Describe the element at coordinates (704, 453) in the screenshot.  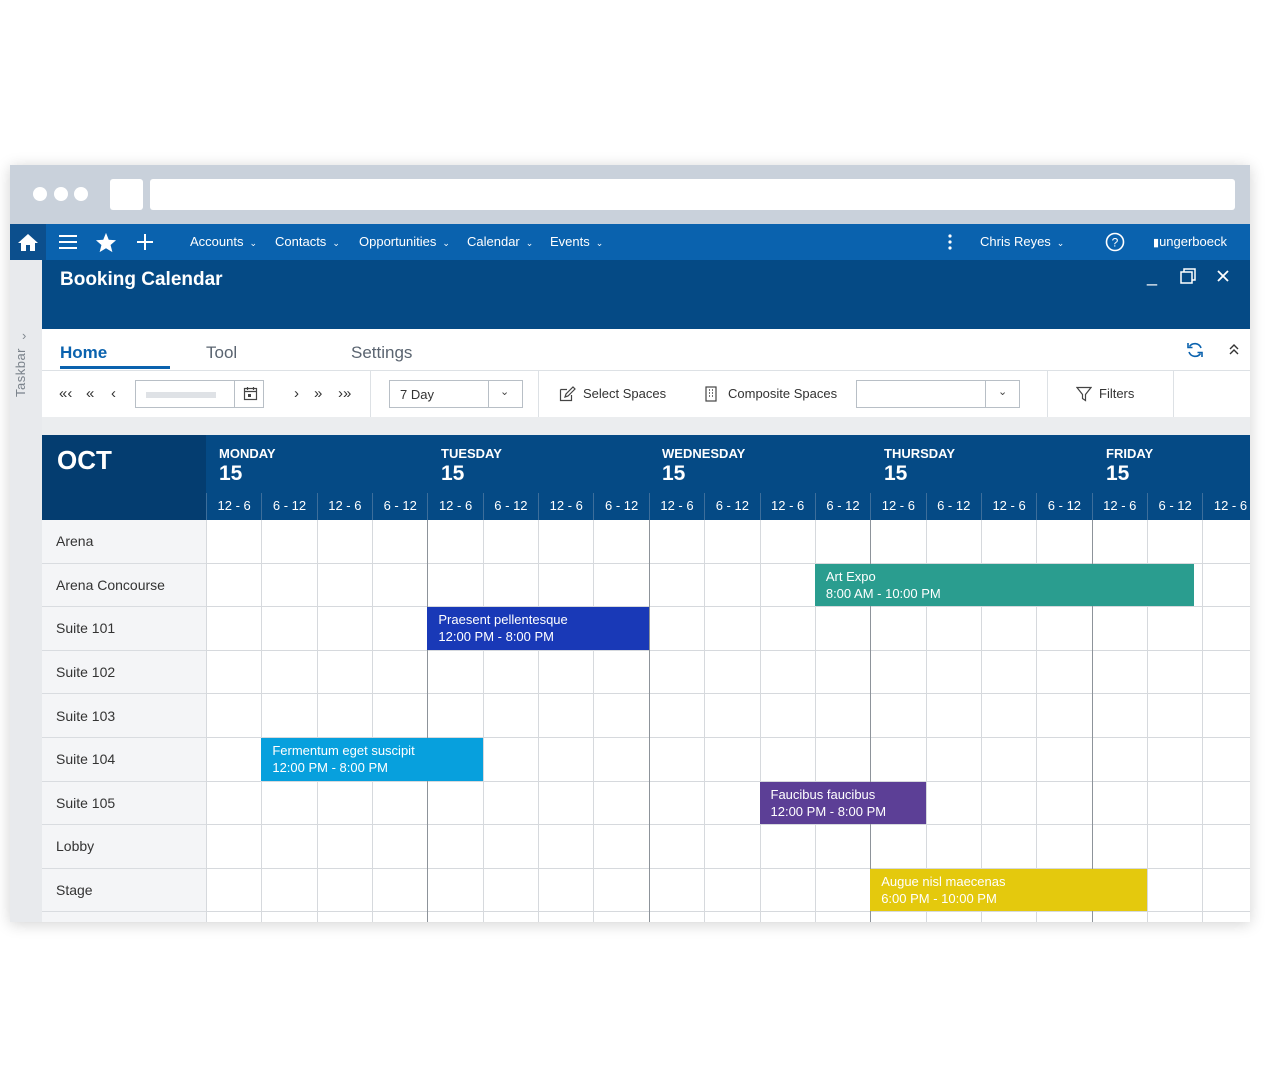
I see `day-name: WEDNESDAY` at that location.